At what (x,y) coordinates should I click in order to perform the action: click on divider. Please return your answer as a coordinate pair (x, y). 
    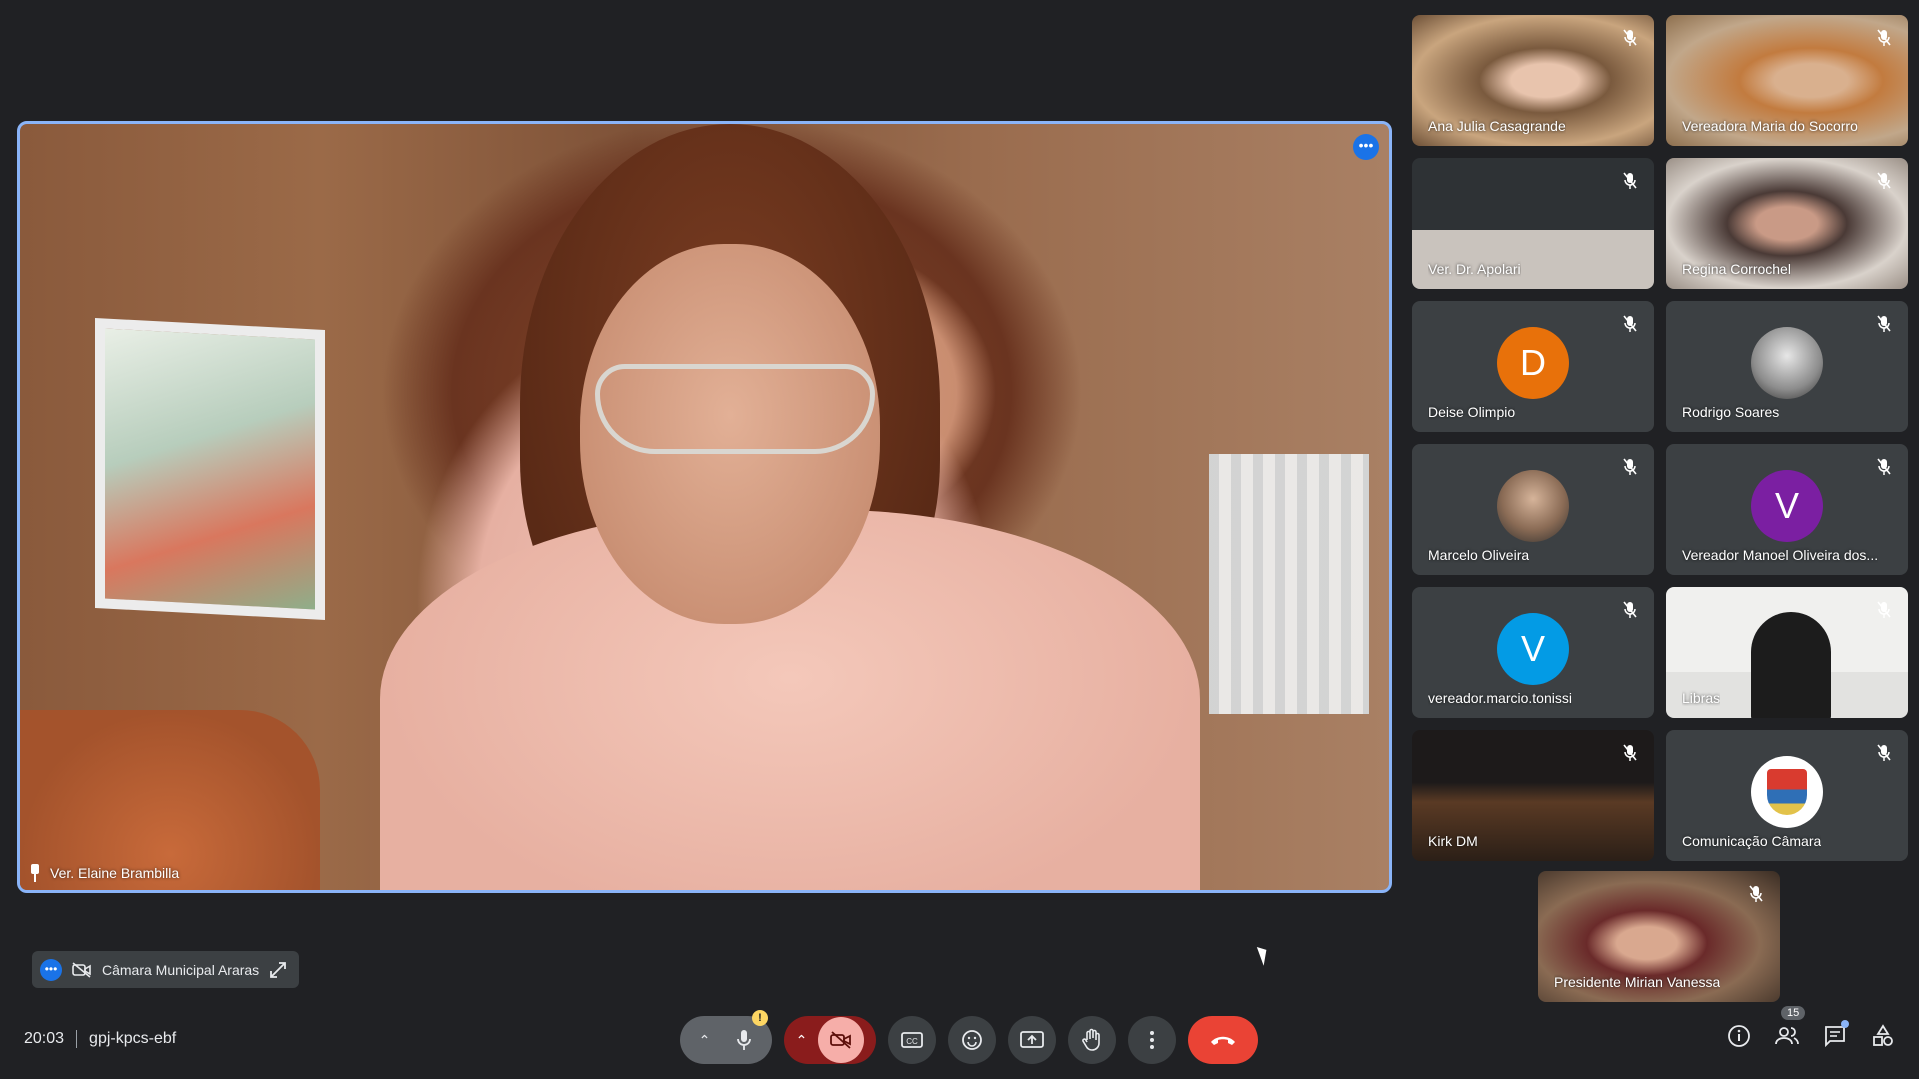
    Looking at the image, I should click on (77, 1039).